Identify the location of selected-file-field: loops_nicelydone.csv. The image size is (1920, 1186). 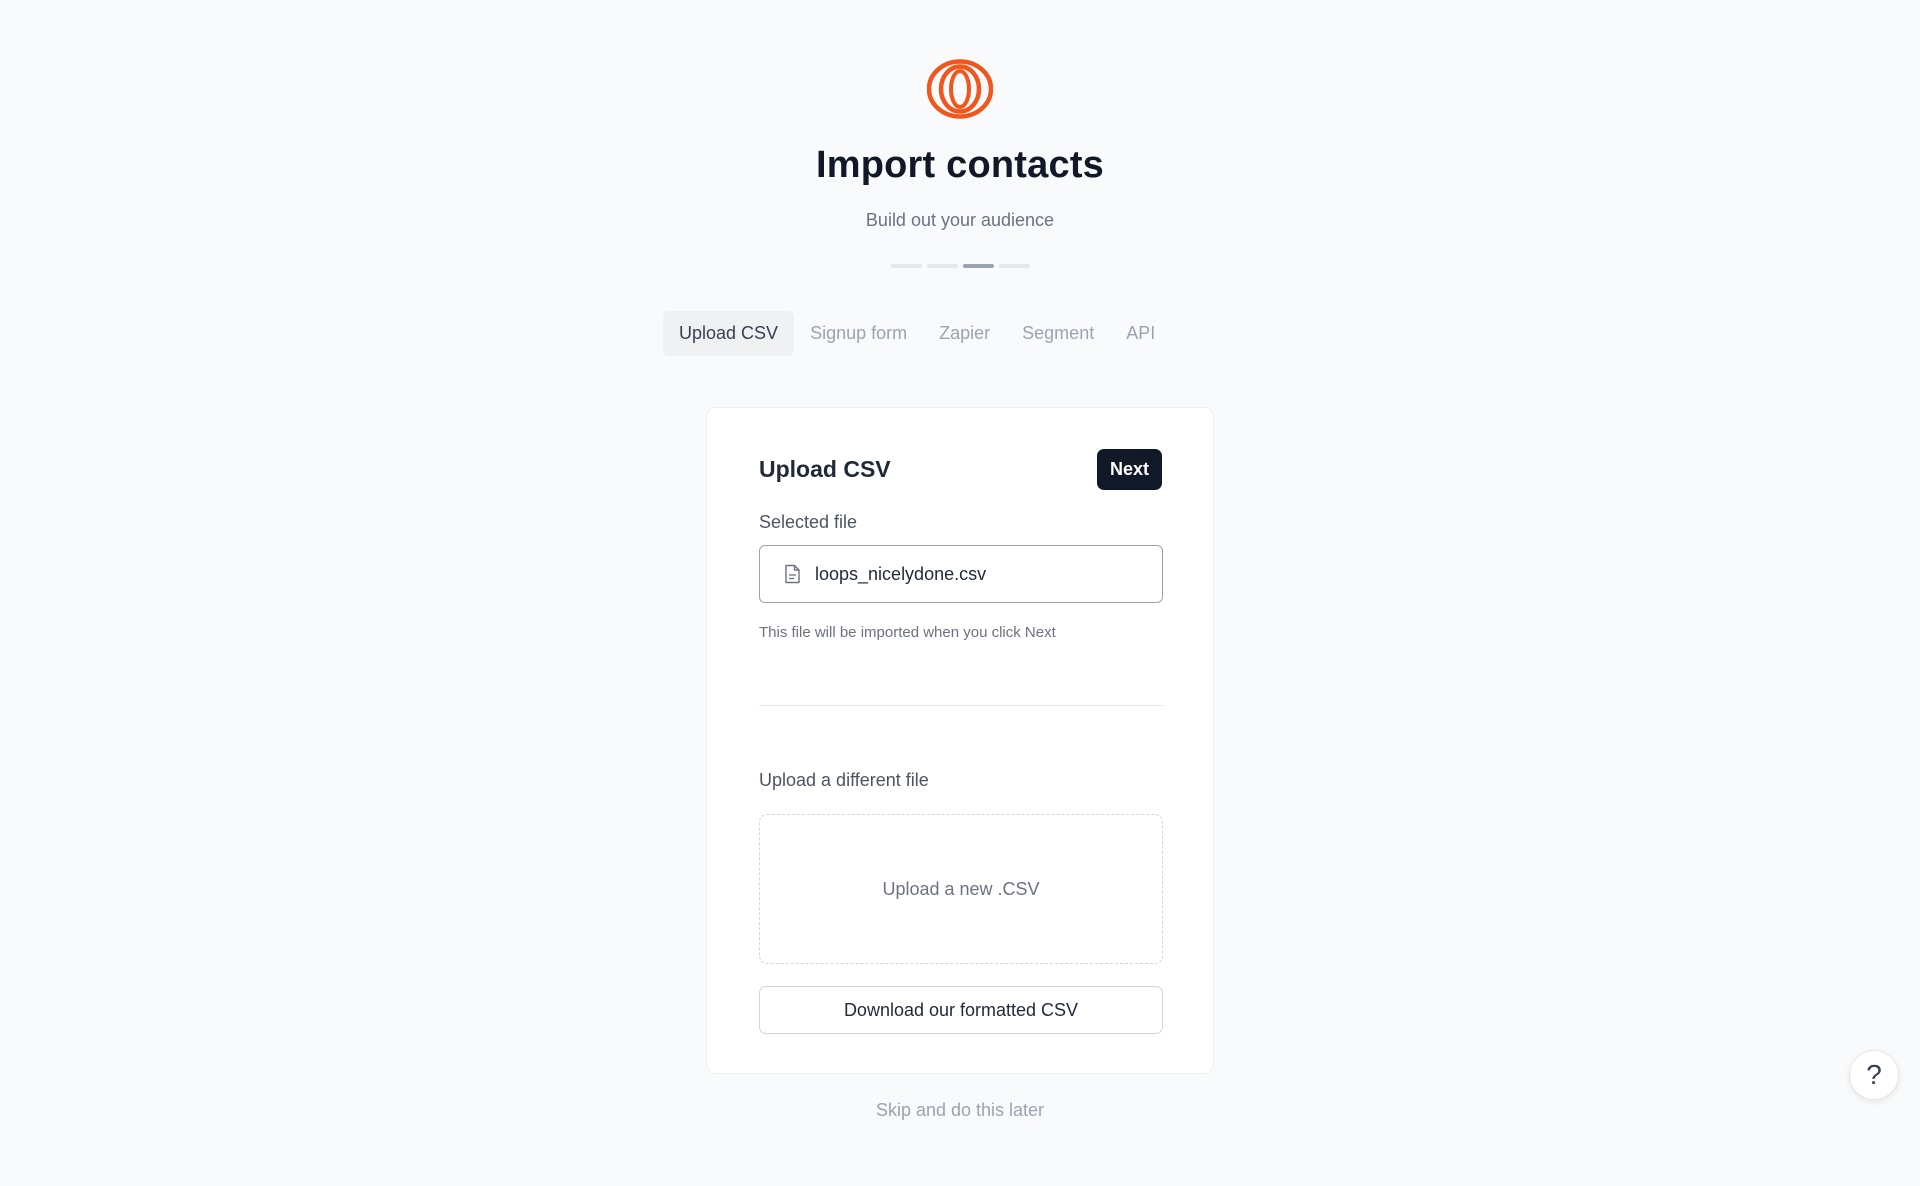
(961, 574).